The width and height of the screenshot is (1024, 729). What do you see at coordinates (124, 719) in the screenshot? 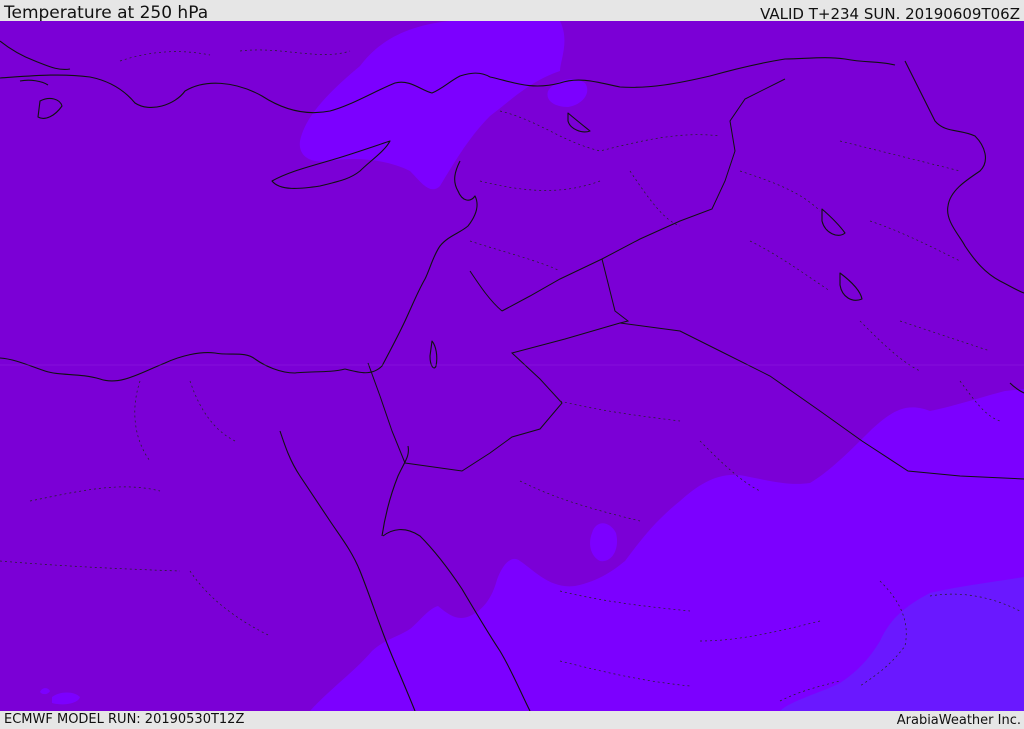
I see `model-run: ECMWF MODEL RUN: 20190530T12Z` at bounding box center [124, 719].